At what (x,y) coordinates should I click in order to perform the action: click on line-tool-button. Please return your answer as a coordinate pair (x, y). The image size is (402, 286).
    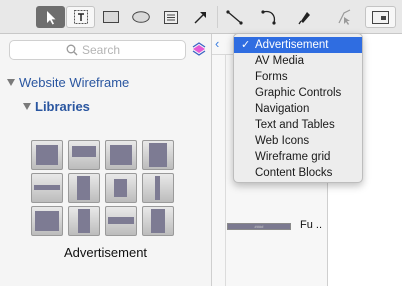
    Looking at the image, I should click on (234, 17).